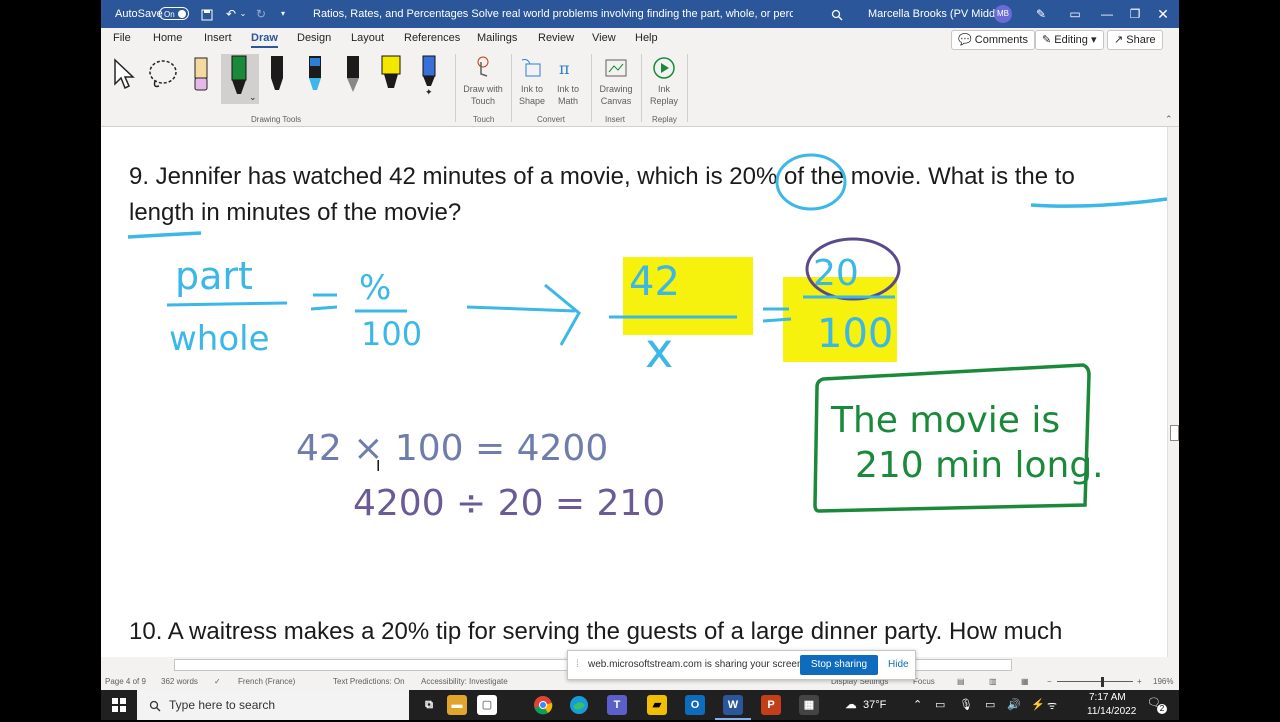 The image size is (1280, 722). What do you see at coordinates (509, 503) in the screenshot?
I see `calc-line-2: 4200 ÷ 20 = 210` at bounding box center [509, 503].